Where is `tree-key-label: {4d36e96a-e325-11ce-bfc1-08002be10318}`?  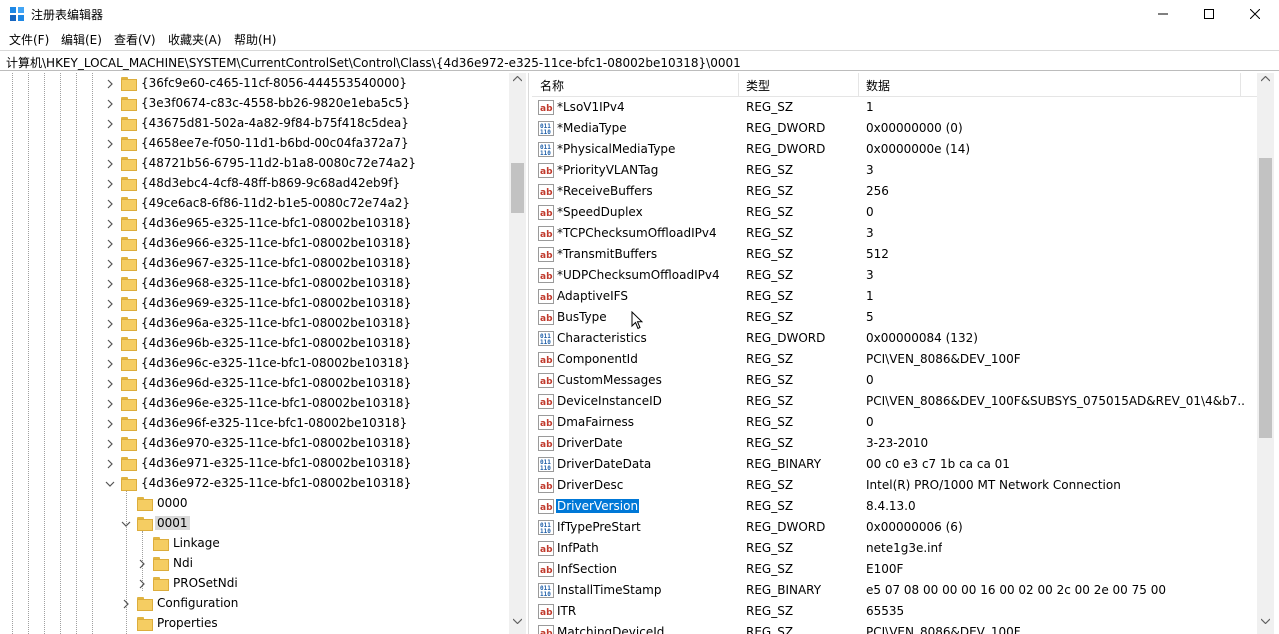 tree-key-label: {4d36e96a-e325-11ce-bfc1-08002be10318} is located at coordinates (276, 323).